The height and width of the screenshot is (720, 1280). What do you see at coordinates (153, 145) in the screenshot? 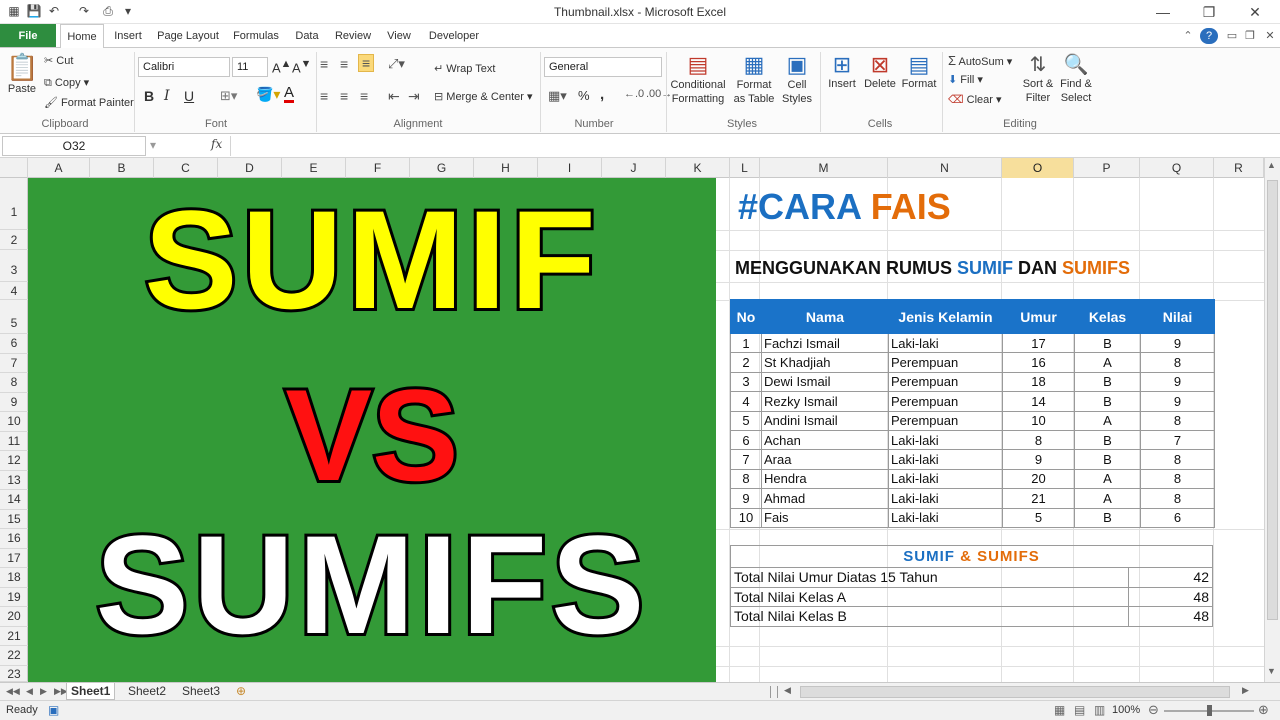
I see `name-box-dropdown-icon: ▾` at bounding box center [153, 145].